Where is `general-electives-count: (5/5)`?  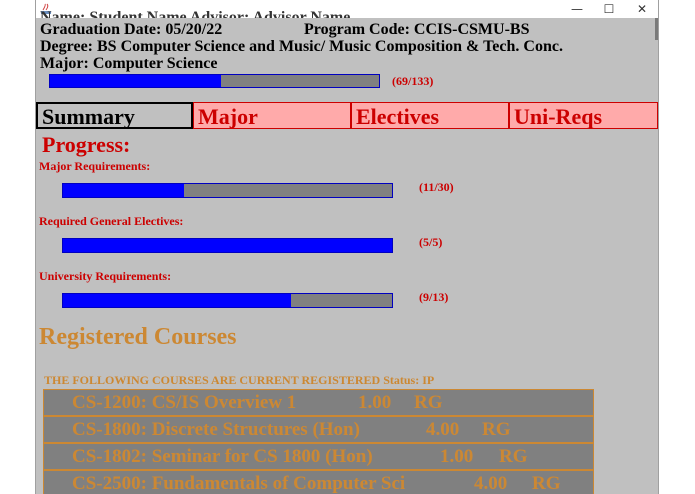 general-electives-count: (5/5) is located at coordinates (431, 242).